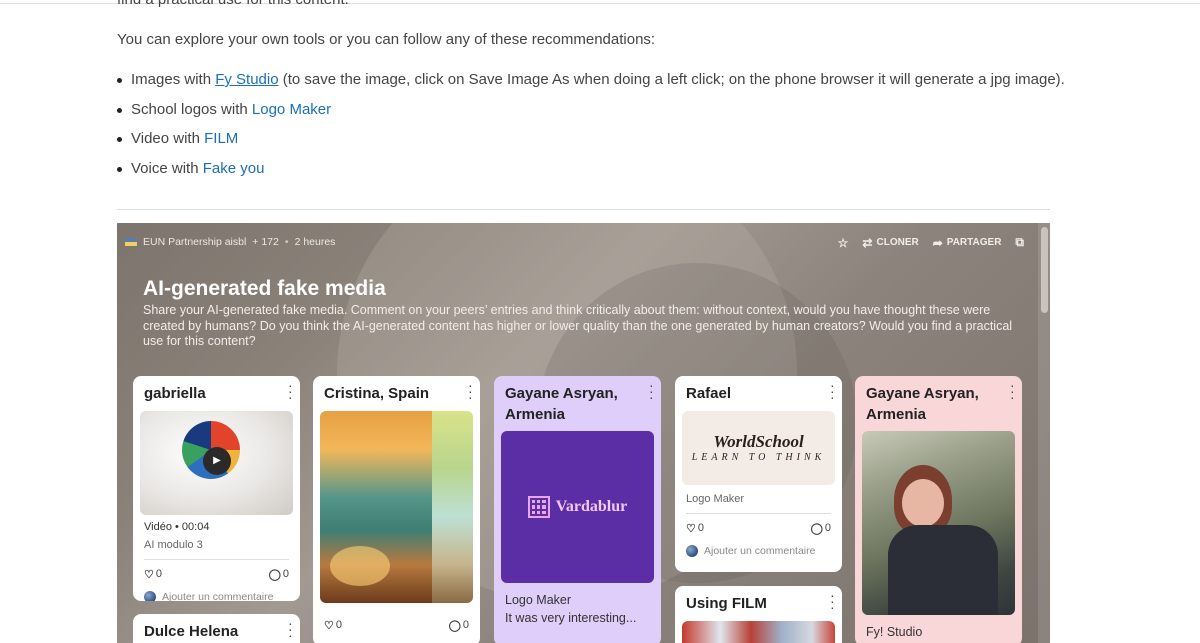 Image resolution: width=1200 pixels, height=643 pixels. What do you see at coordinates (396, 506) in the screenshot?
I see `beach-birds-image` at bounding box center [396, 506].